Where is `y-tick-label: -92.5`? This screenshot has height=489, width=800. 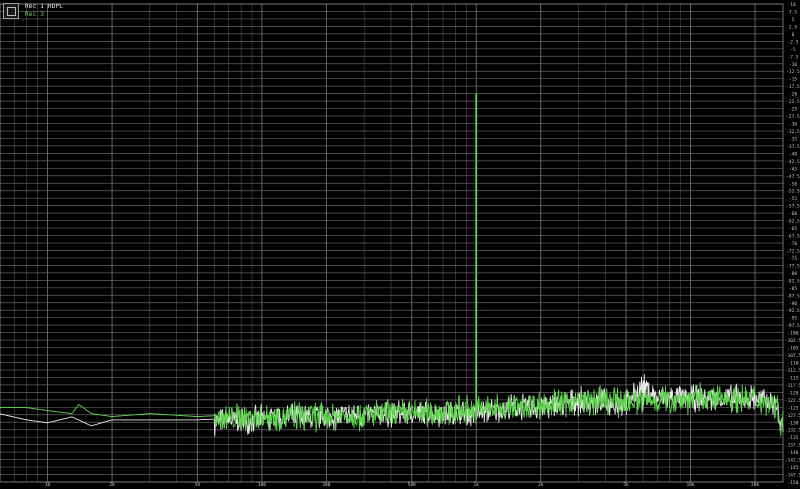 y-tick-label: -92.5 is located at coordinates (793, 311).